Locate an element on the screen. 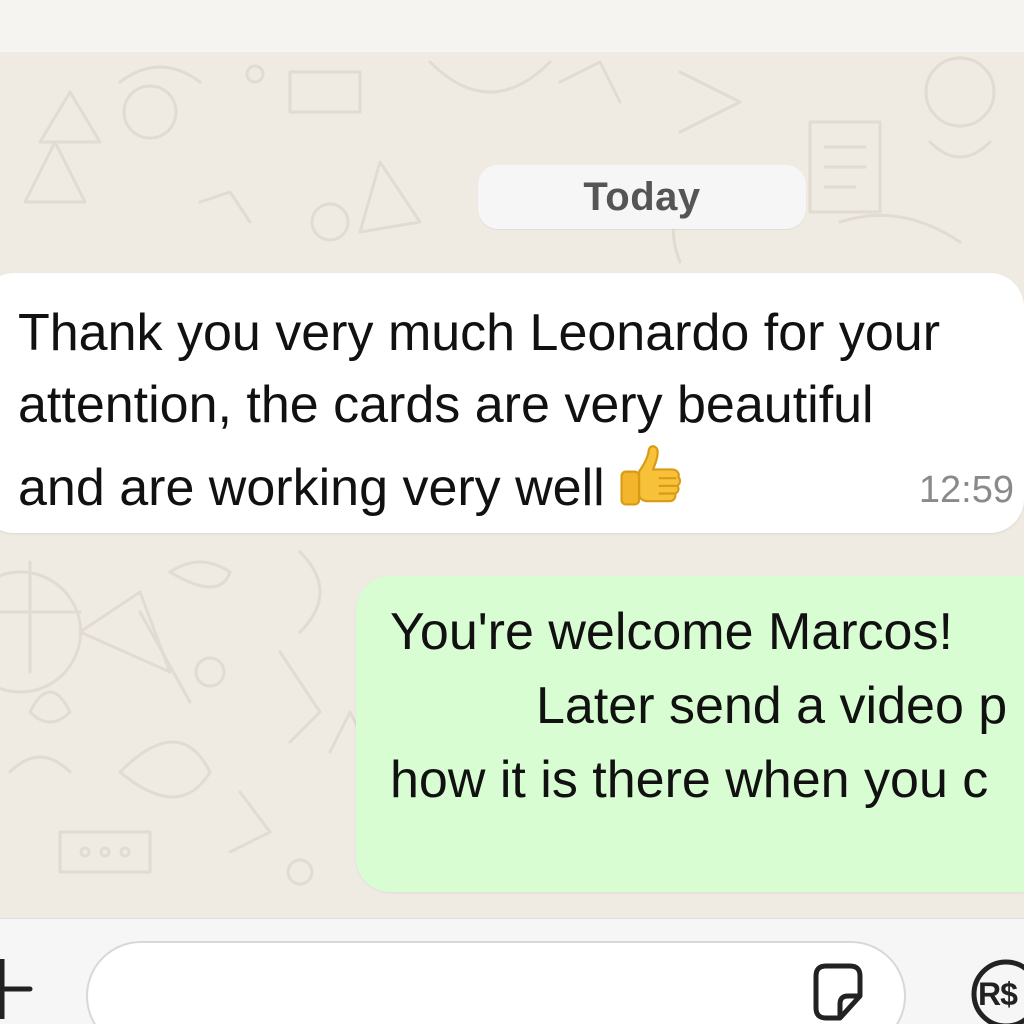  sticker-icon is located at coordinates (838, 993).